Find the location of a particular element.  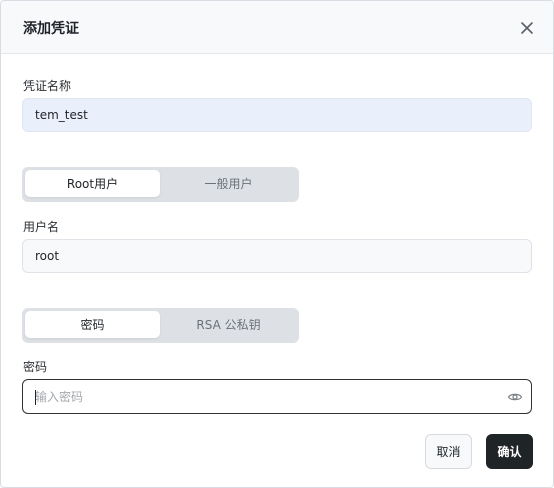

confirm-button: 确认 is located at coordinates (509, 451).